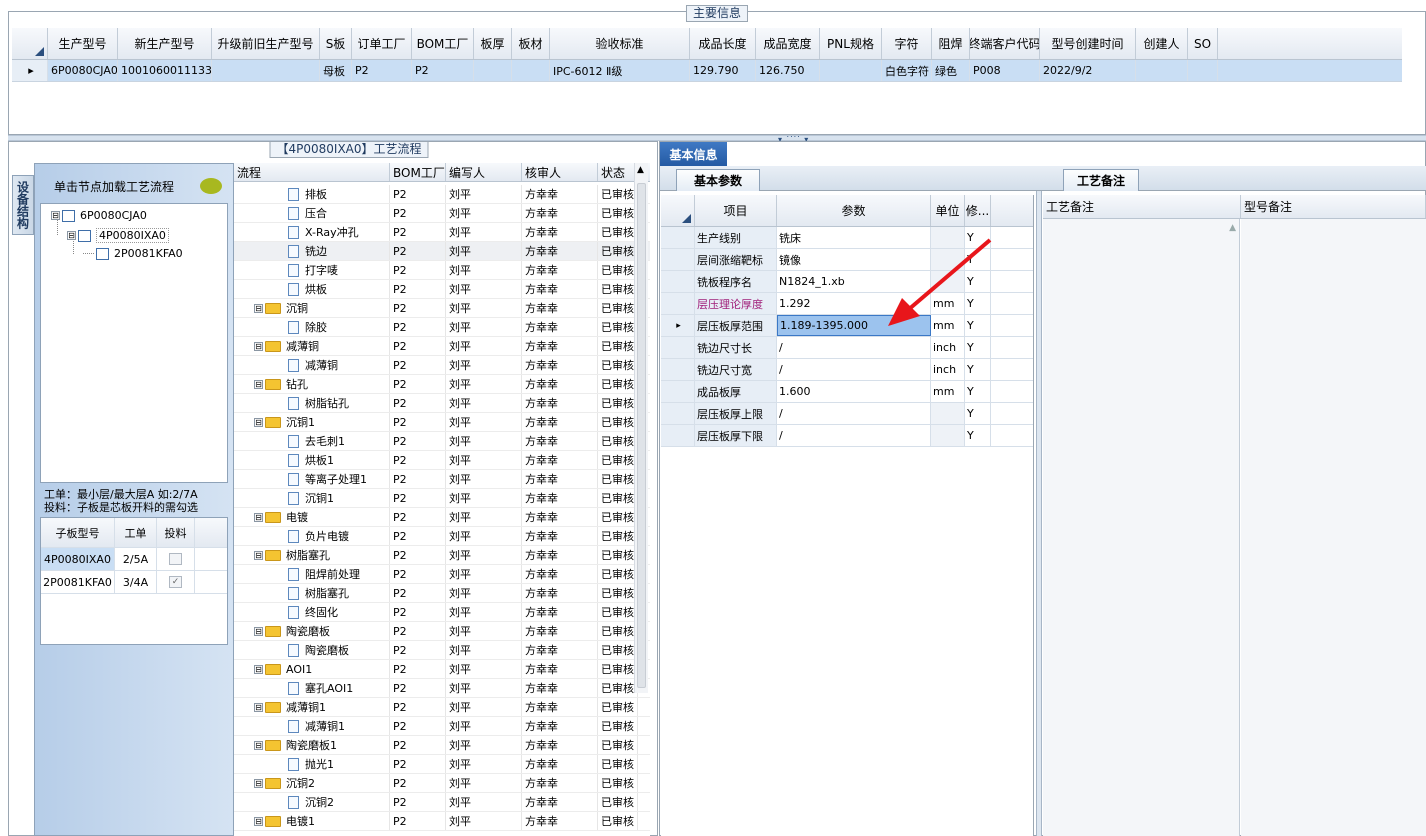 Image resolution: width=1426 pixels, height=836 pixels. I want to click on flow-row: ⊟ 电镀1 P2 刘平 方幸幸 已审核, so click(442, 821).